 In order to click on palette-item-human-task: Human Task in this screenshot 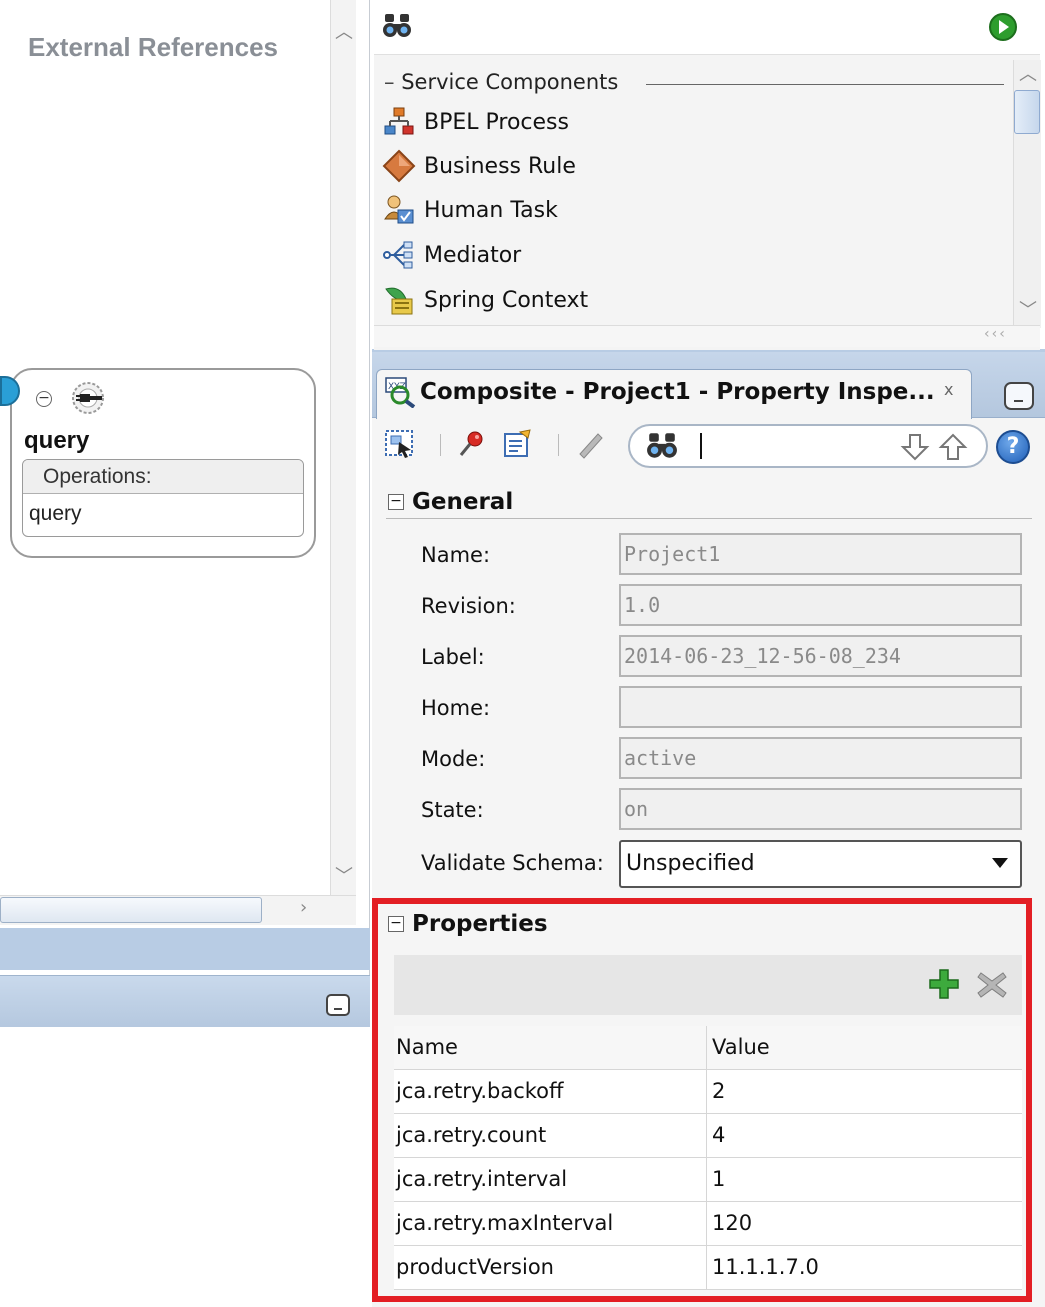, I will do `click(470, 210)`.